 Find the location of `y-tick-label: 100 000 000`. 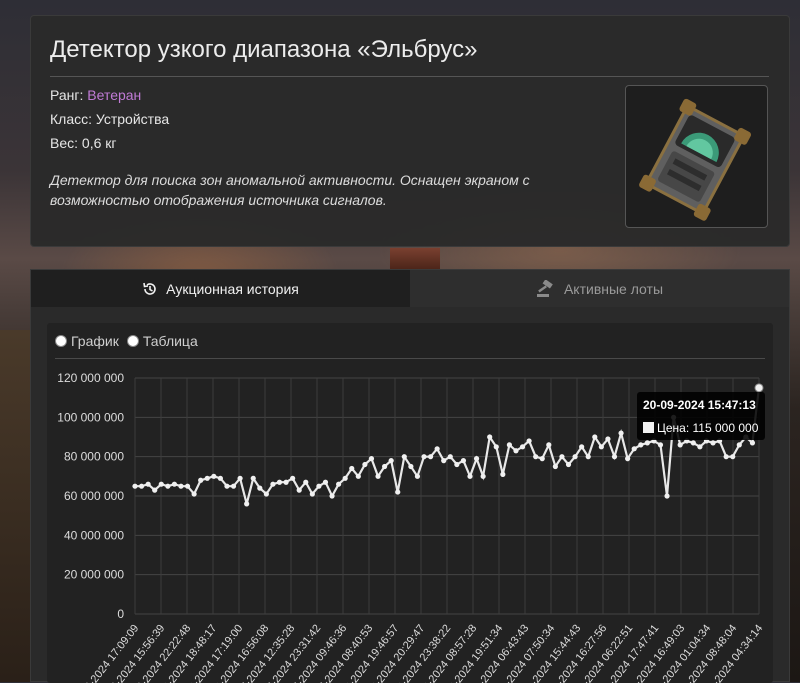

y-tick-label: 100 000 000 is located at coordinates (90, 417).